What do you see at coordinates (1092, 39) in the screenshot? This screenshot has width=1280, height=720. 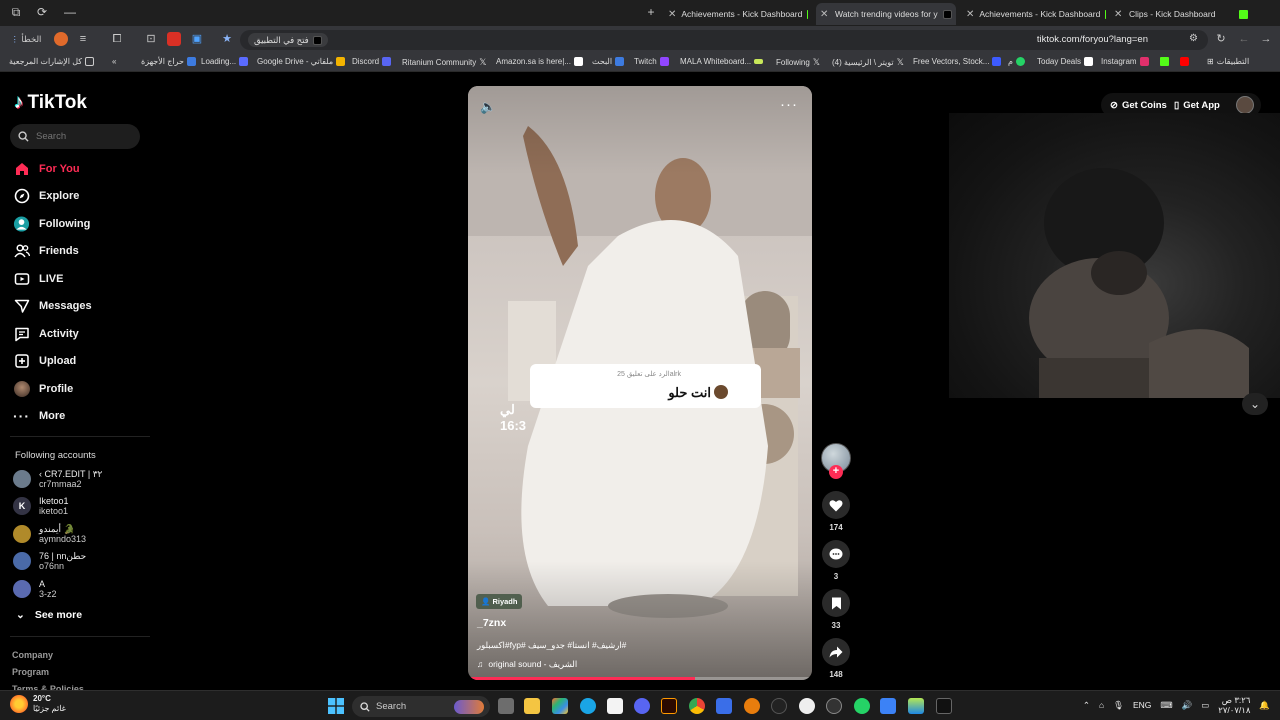 I see `url-text: tiktok.com/foryou?lang=en` at bounding box center [1092, 39].